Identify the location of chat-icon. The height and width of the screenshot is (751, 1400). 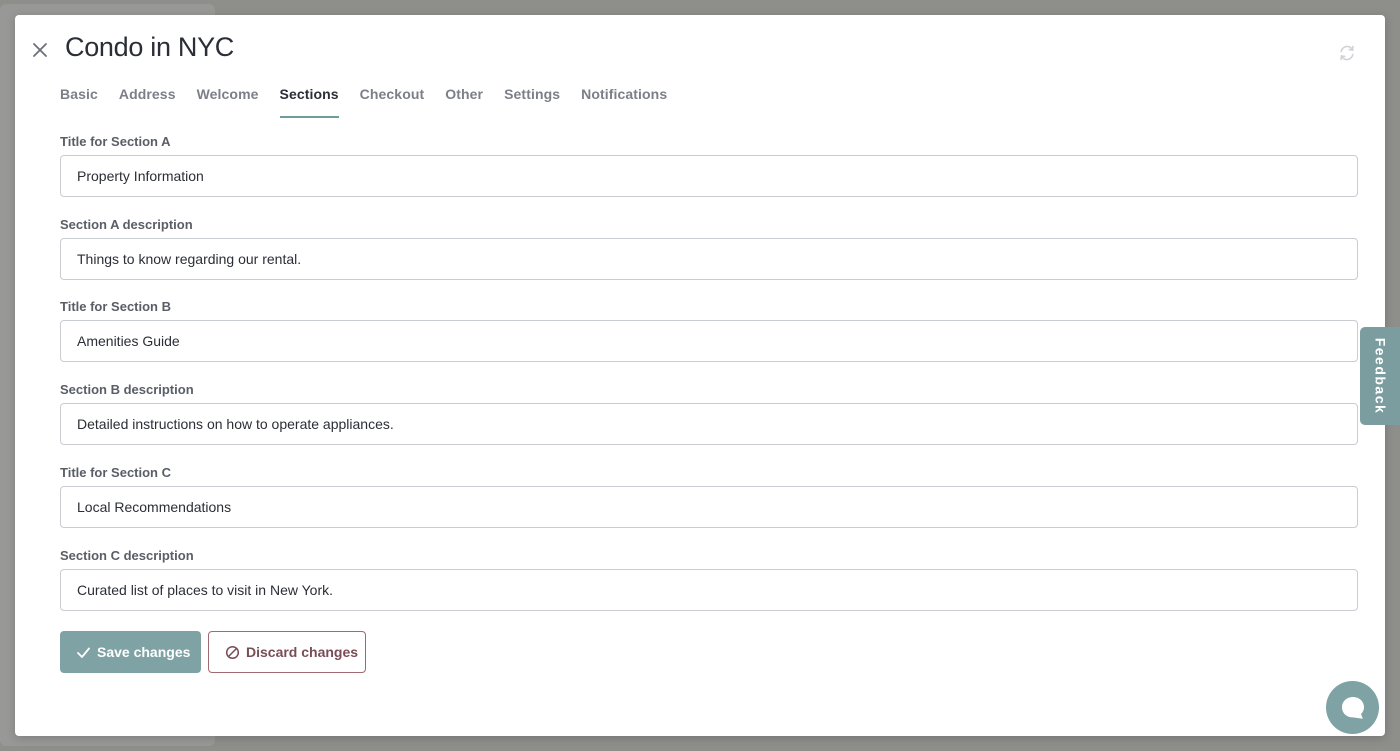
(1352, 707).